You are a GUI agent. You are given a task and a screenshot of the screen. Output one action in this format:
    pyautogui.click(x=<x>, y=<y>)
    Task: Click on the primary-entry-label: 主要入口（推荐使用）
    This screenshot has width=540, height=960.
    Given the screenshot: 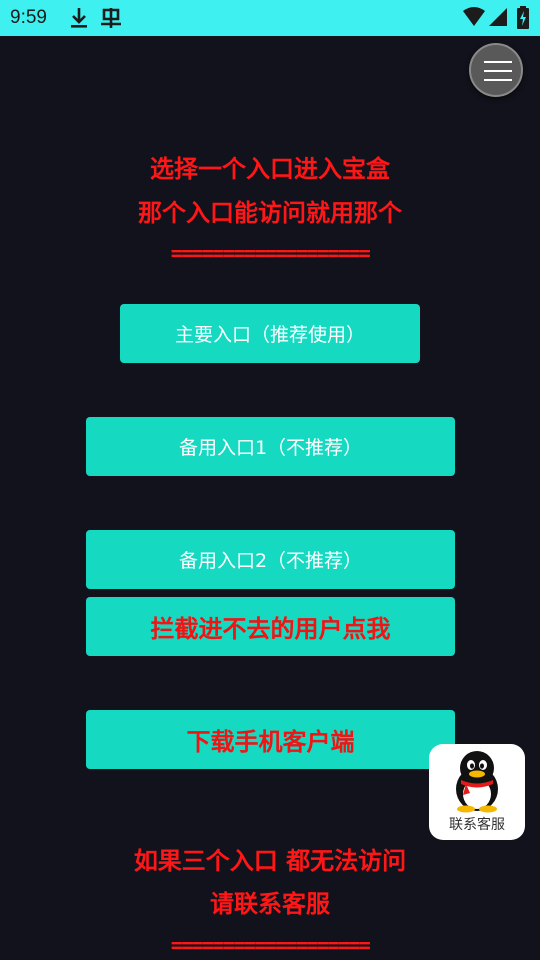 What is the action you would take?
    pyautogui.click(x=269, y=335)
    